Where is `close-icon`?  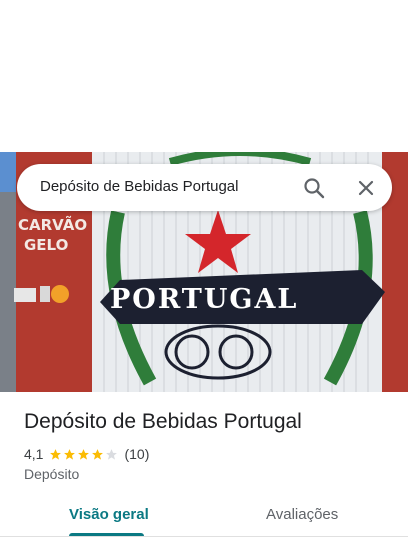 close-icon is located at coordinates (366, 188).